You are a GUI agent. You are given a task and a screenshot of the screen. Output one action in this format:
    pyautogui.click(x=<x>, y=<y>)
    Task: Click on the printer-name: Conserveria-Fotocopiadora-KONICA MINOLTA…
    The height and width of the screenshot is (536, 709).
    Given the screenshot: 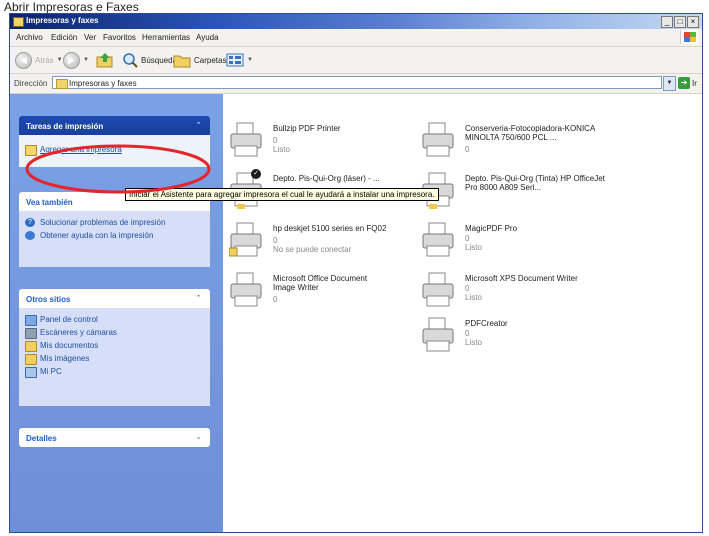 What is the action you would take?
    pyautogui.click(x=530, y=133)
    